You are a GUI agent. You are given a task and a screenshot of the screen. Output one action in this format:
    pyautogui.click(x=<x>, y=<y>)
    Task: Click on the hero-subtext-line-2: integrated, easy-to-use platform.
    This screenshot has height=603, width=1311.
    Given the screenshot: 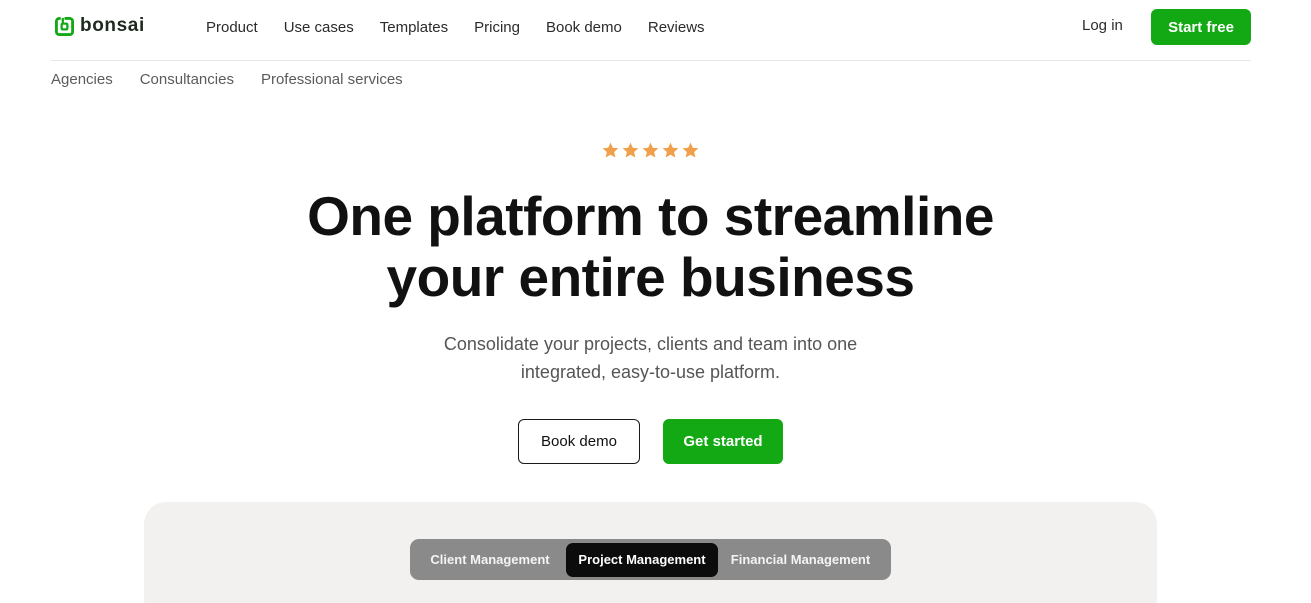 What is the action you would take?
    pyautogui.click(x=650, y=372)
    